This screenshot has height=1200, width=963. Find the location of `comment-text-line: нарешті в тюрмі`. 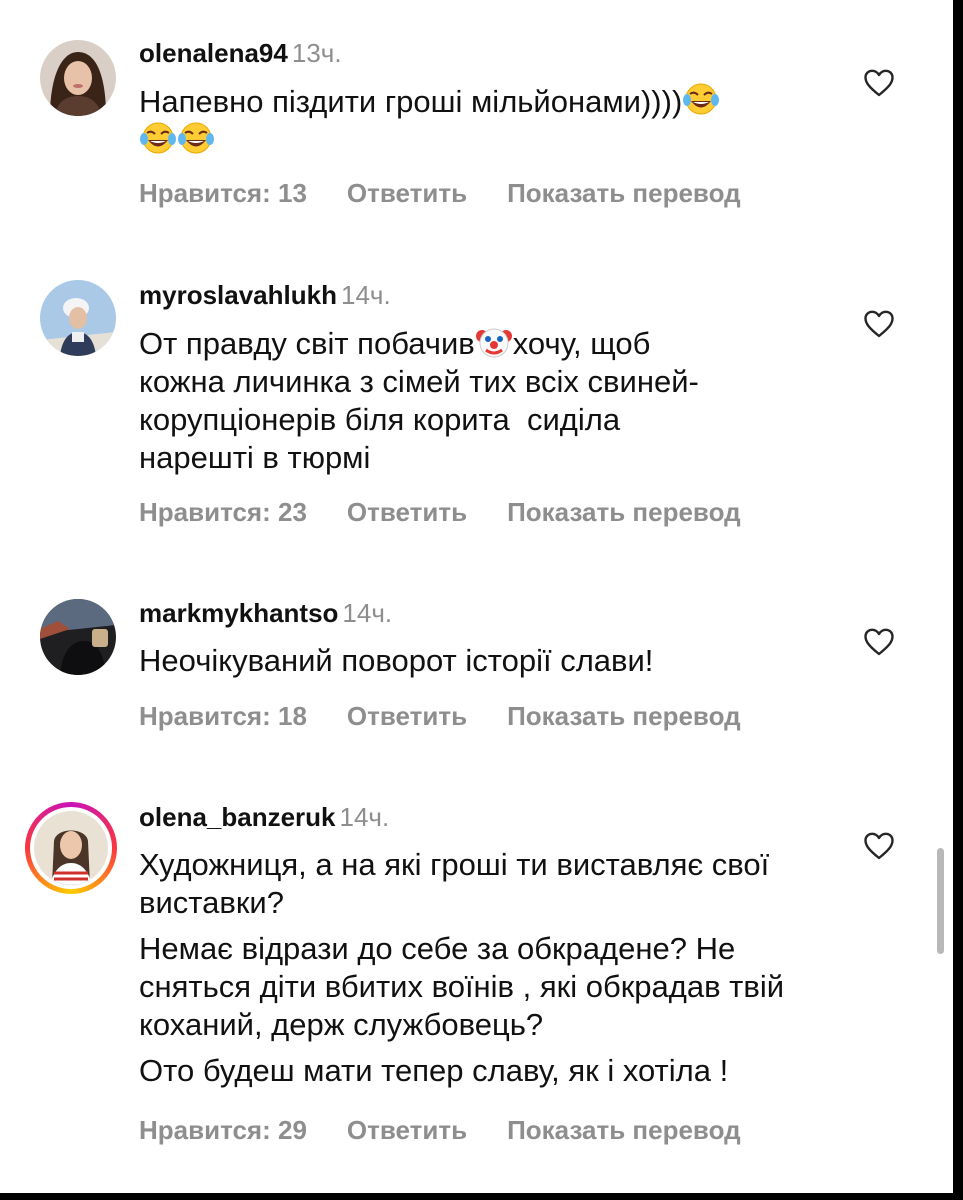

comment-text-line: нарешті в тюрмі is located at coordinates (255, 457).